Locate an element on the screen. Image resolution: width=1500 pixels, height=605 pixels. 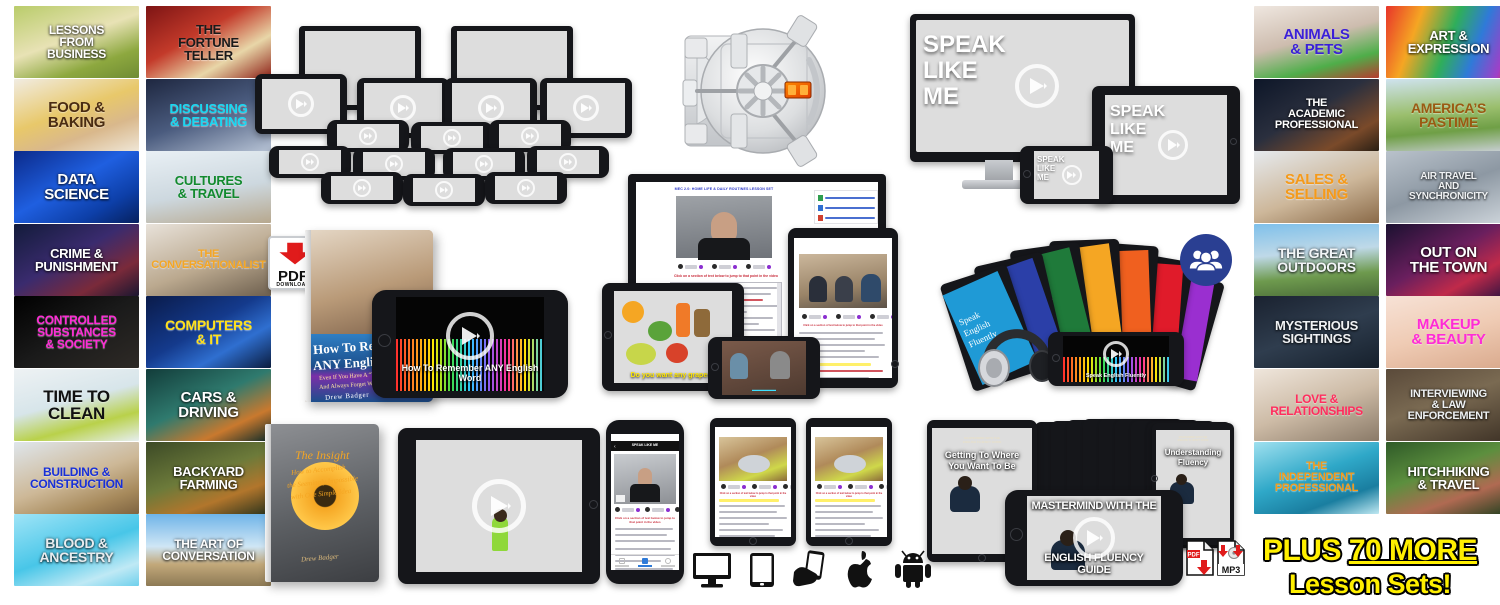
lesson-tile-makeup-and-beauty: MAKEUP & BEAUTY is located at coordinates (1443, 332).